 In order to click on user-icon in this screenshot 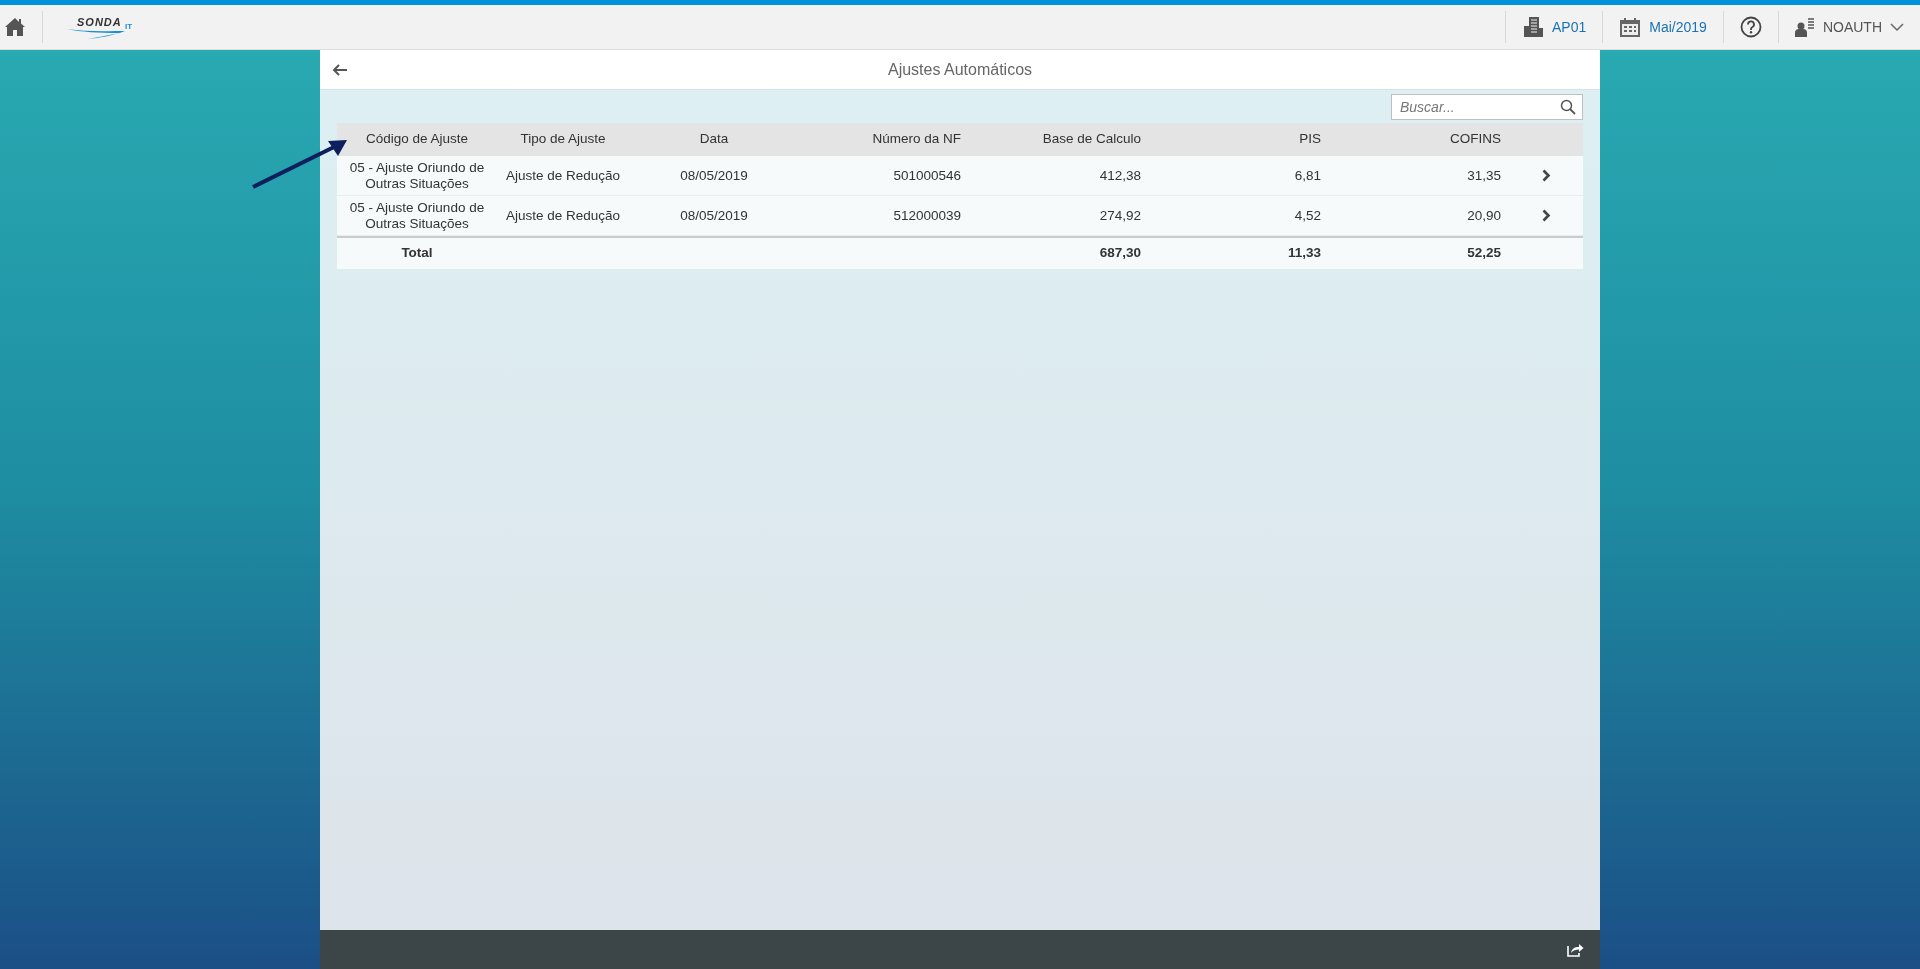, I will do `click(1804, 27)`.